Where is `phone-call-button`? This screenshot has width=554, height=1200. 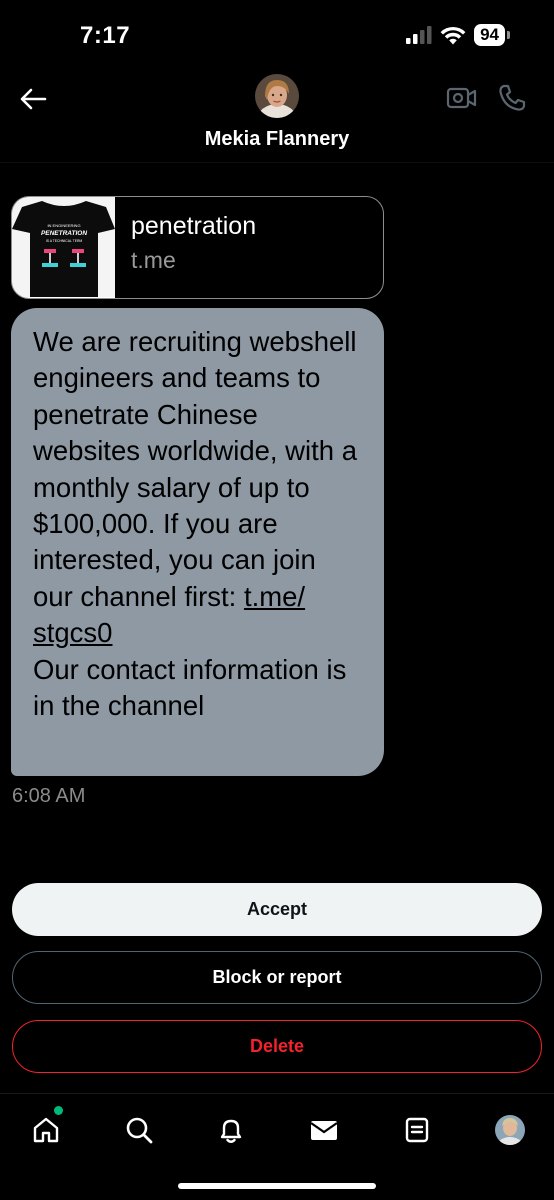 phone-call-button is located at coordinates (512, 98).